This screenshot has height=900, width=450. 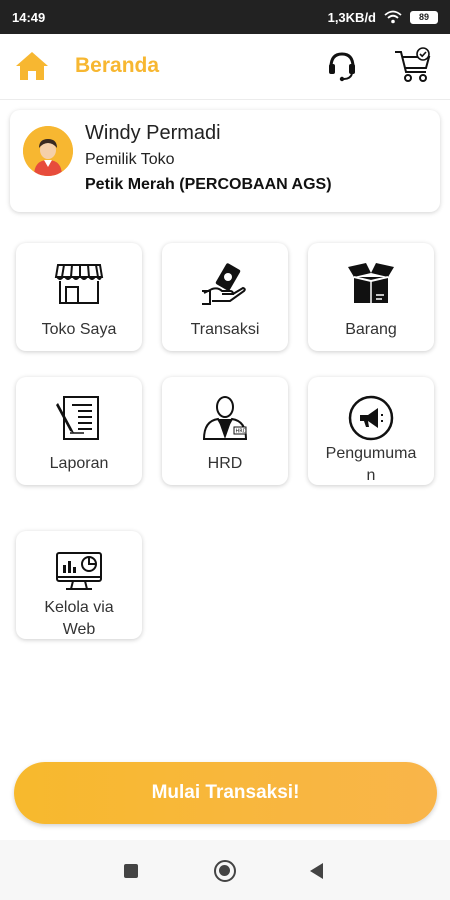 I want to click on store-icon, so click(x=79, y=284).